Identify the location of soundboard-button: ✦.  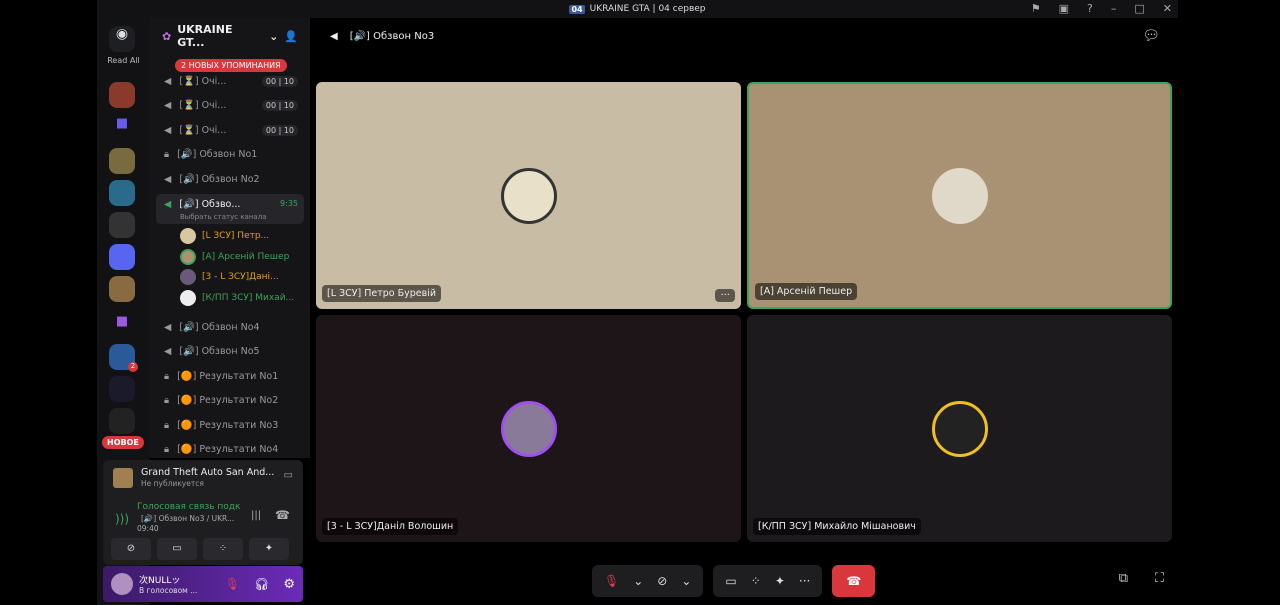
(269, 549).